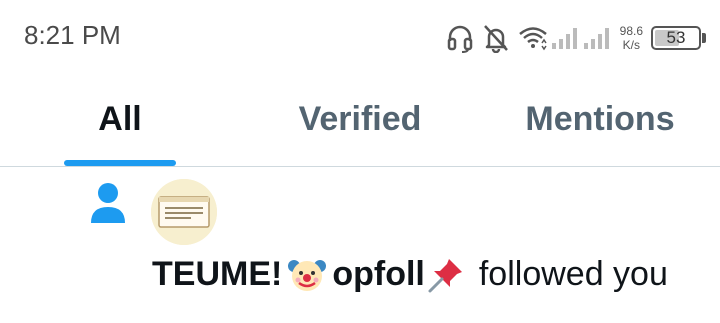  Describe the element at coordinates (108, 203) in the screenshot. I see `person-icon` at that location.